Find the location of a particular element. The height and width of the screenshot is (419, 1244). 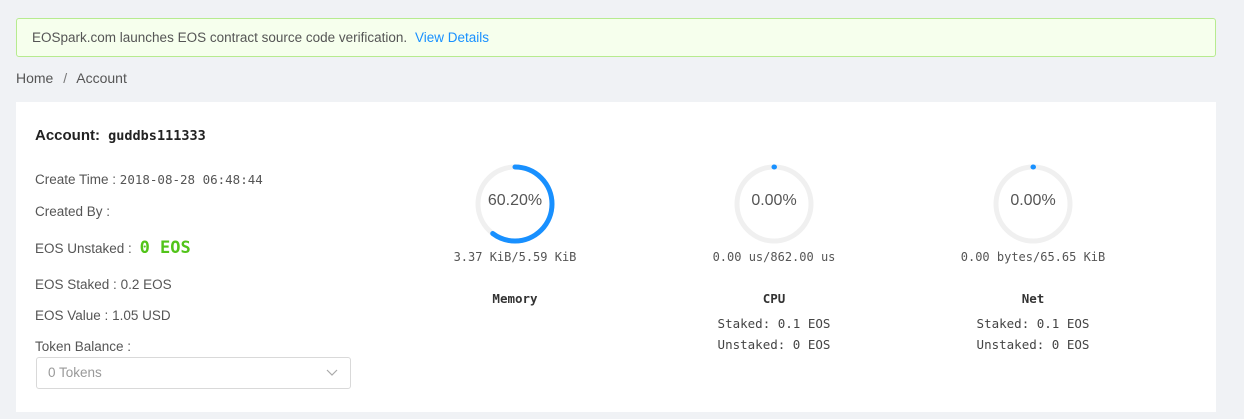

memory-gauge: 60.20% 3.37 KiB/5.59 KiB Memory is located at coordinates (515, 234).